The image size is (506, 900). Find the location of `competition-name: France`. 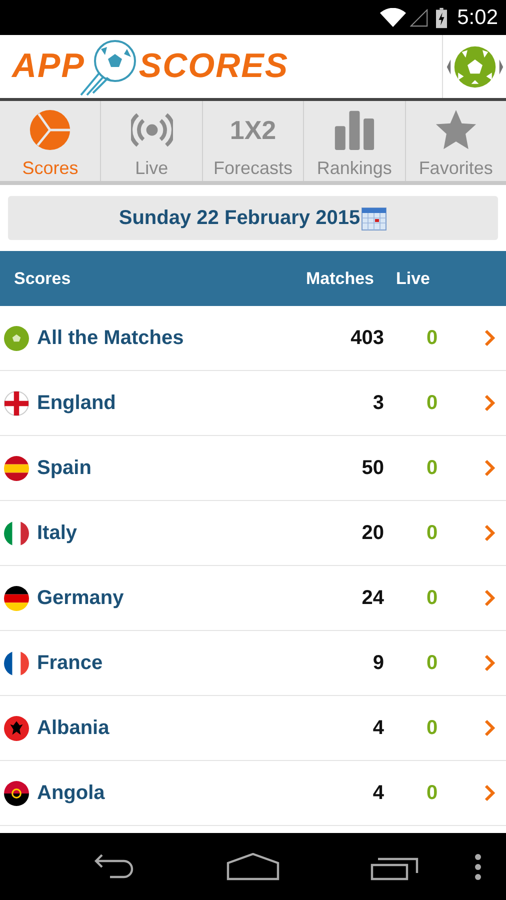

competition-name: France is located at coordinates (70, 663).